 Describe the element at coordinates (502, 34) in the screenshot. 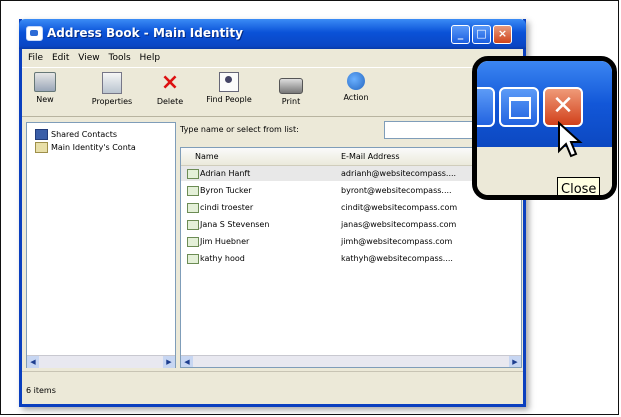

I see `close-button: ×` at that location.